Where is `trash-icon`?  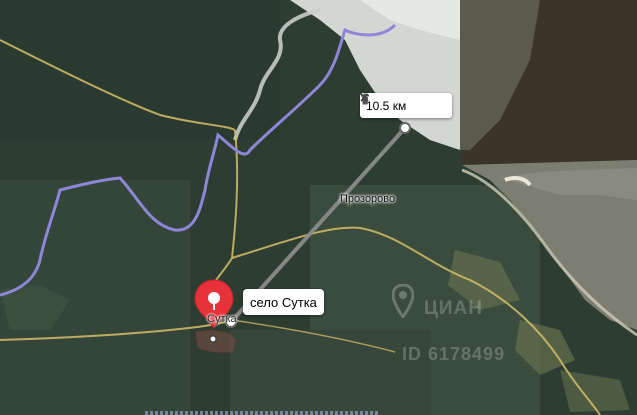
trash-icon is located at coordinates (393, 103).